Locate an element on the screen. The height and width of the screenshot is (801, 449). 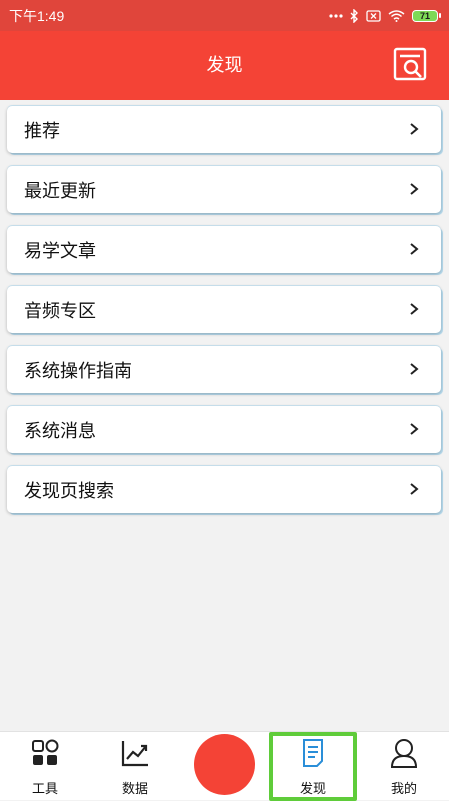
menu-item-recent-updates: 最近更新 is located at coordinates (224, 189).